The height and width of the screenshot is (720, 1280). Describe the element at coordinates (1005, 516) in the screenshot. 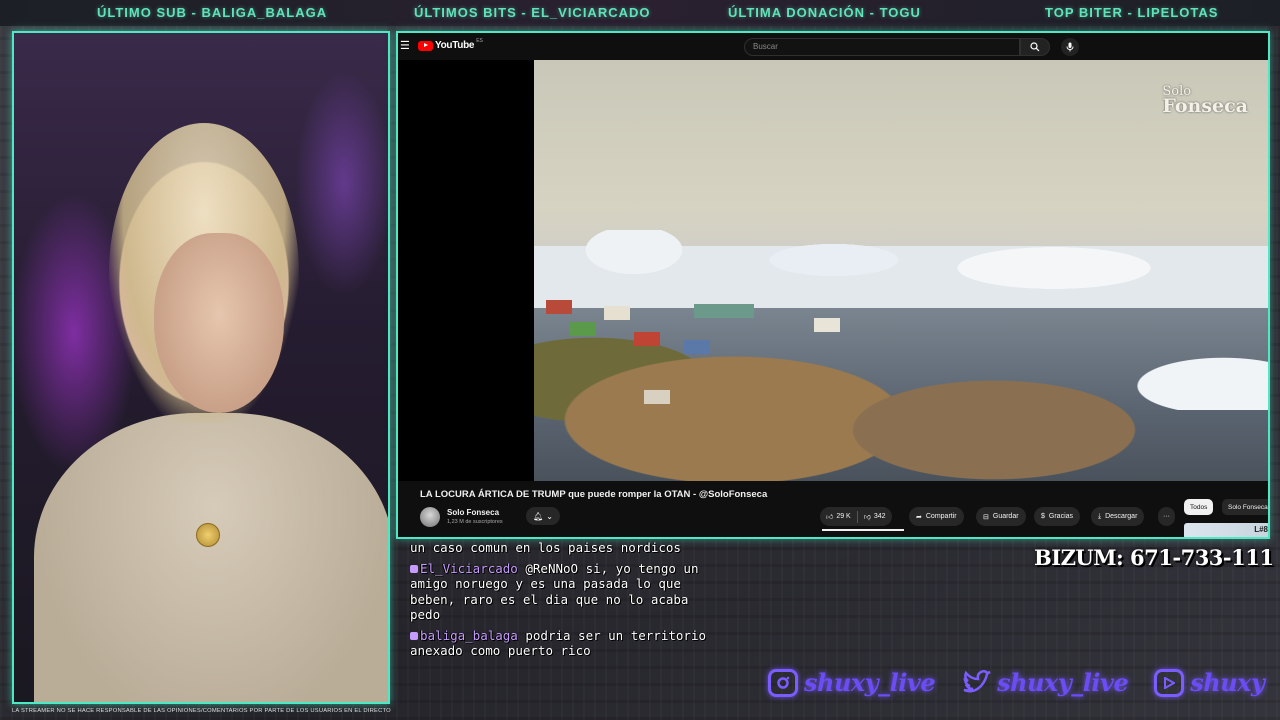

I see `save-label: Guardar` at that location.